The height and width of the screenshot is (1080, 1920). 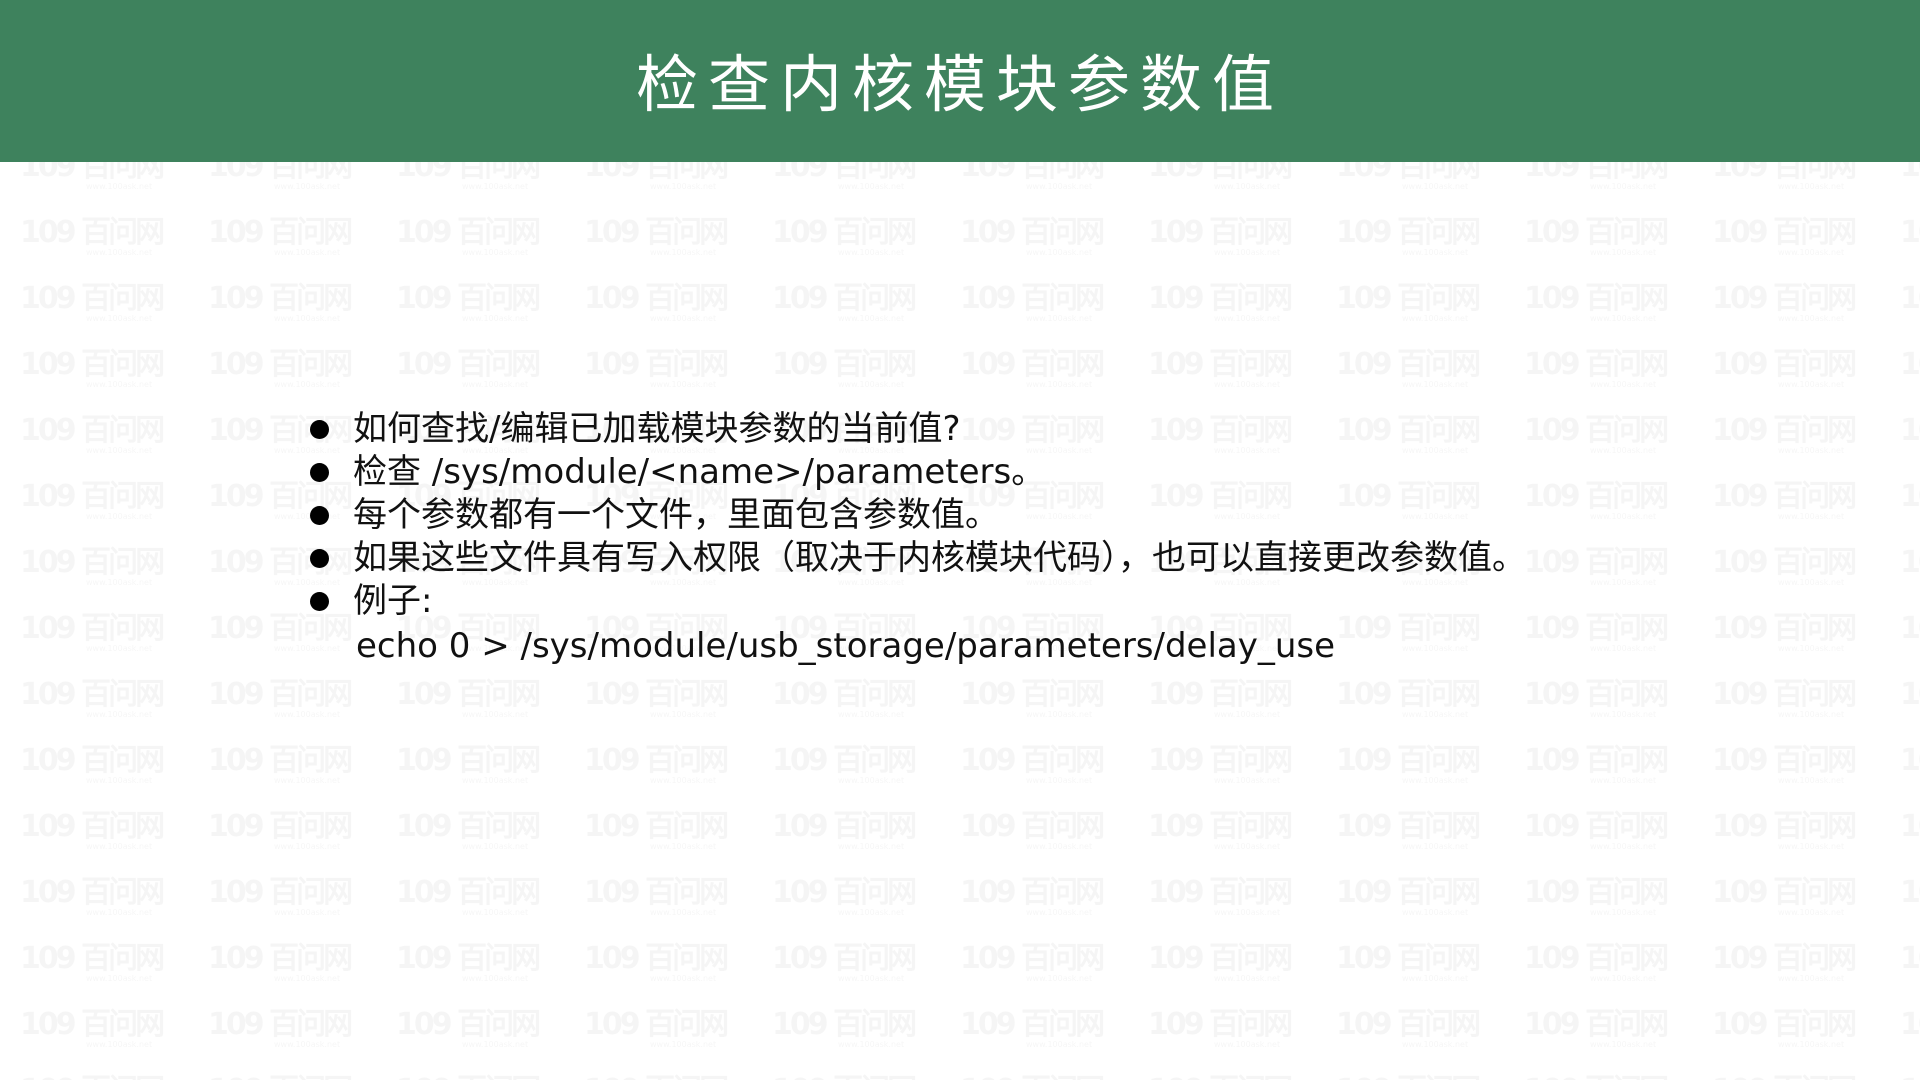 I want to click on bullet-text: 检查 /sys/module/<name>/parameters。, so click(x=699, y=472).